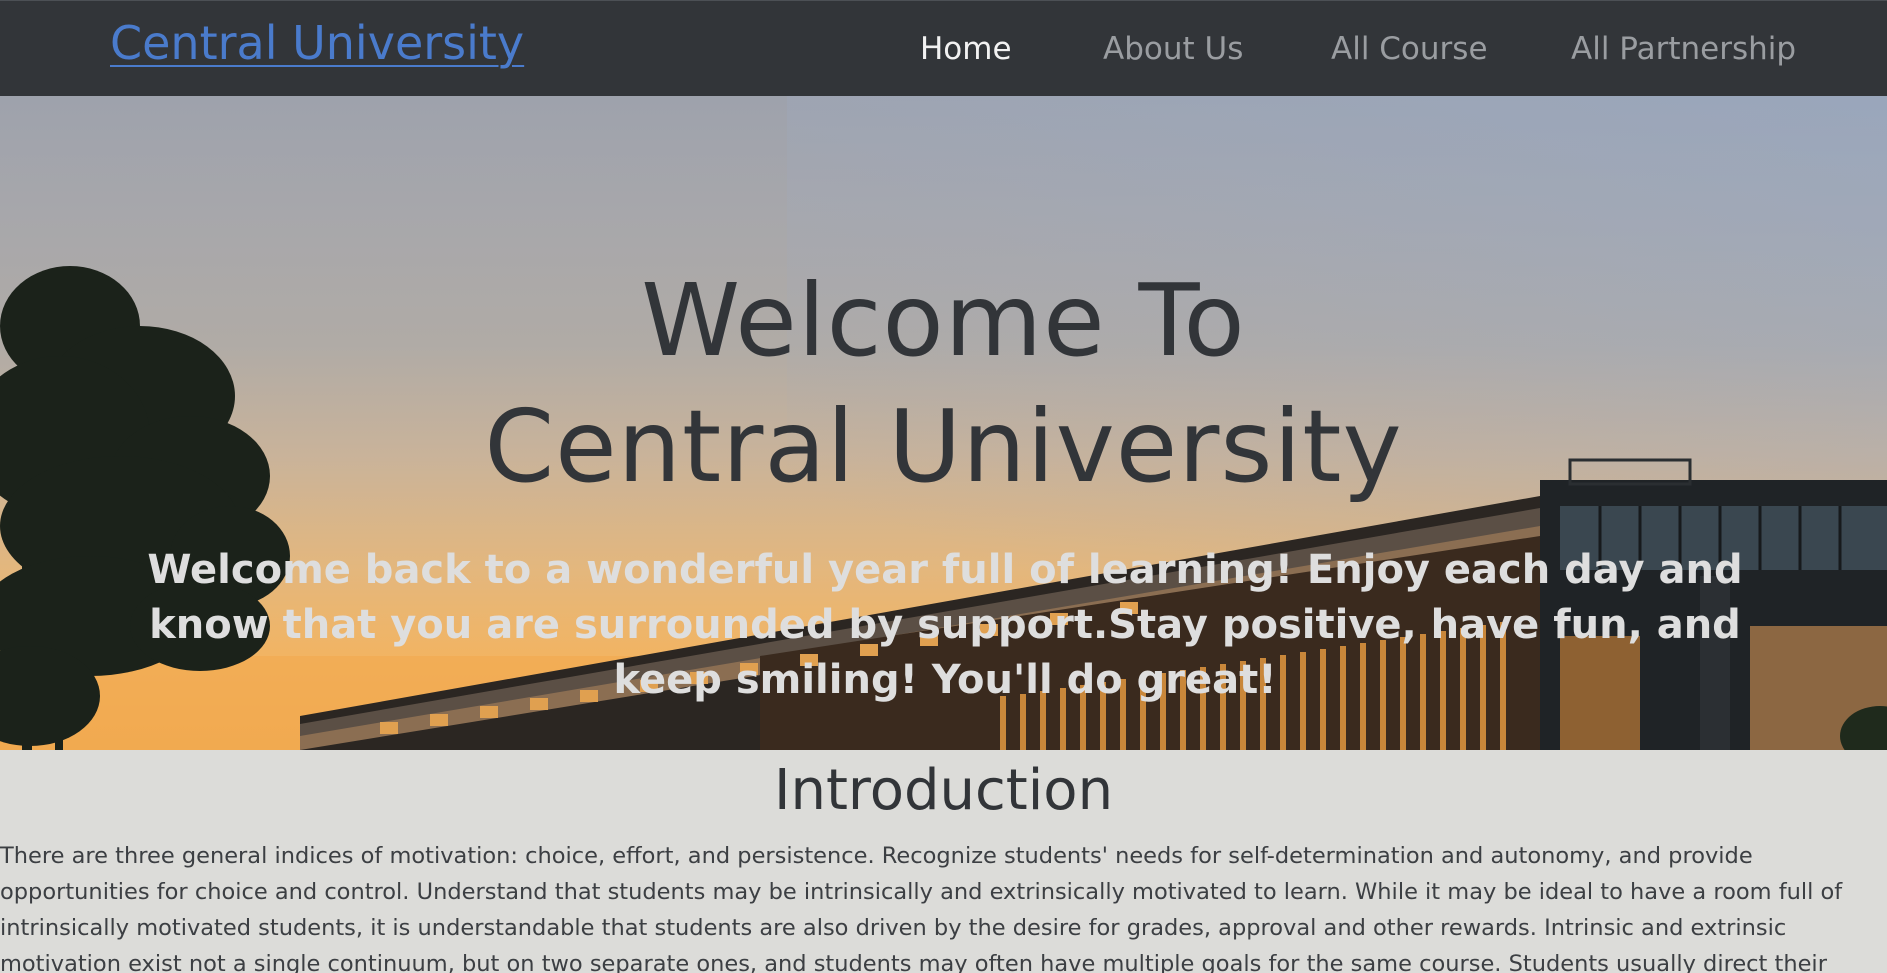 This screenshot has width=1887, height=973. I want to click on hero-title-line-2: Central University, so click(943, 446).